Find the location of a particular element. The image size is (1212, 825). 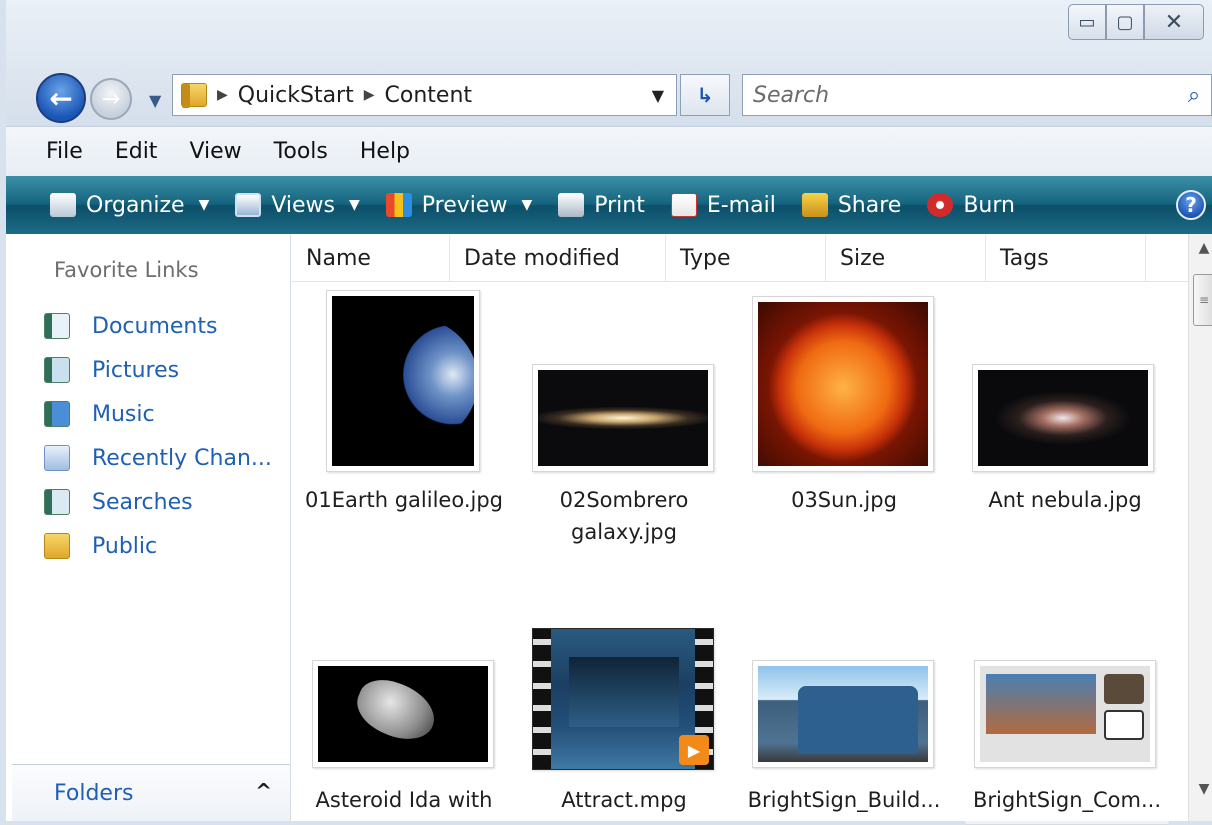

burn-button: Burn is located at coordinates (971, 205).